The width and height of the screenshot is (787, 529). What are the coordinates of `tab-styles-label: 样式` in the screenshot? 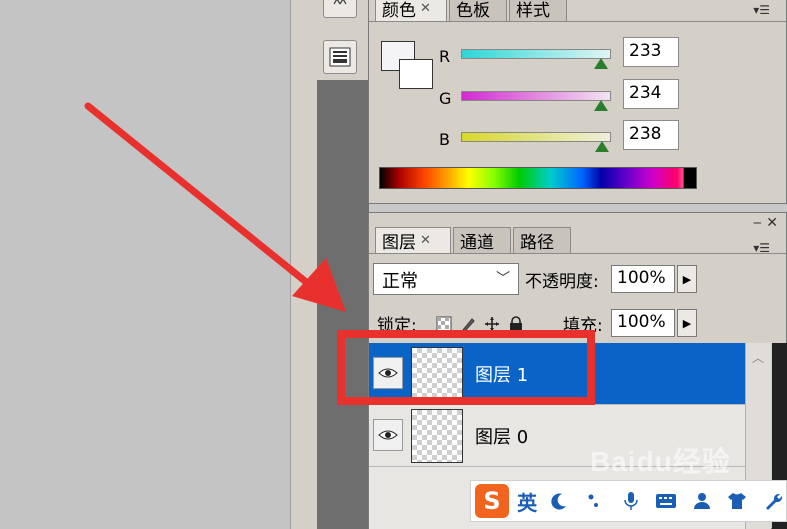 It's located at (533, 11).